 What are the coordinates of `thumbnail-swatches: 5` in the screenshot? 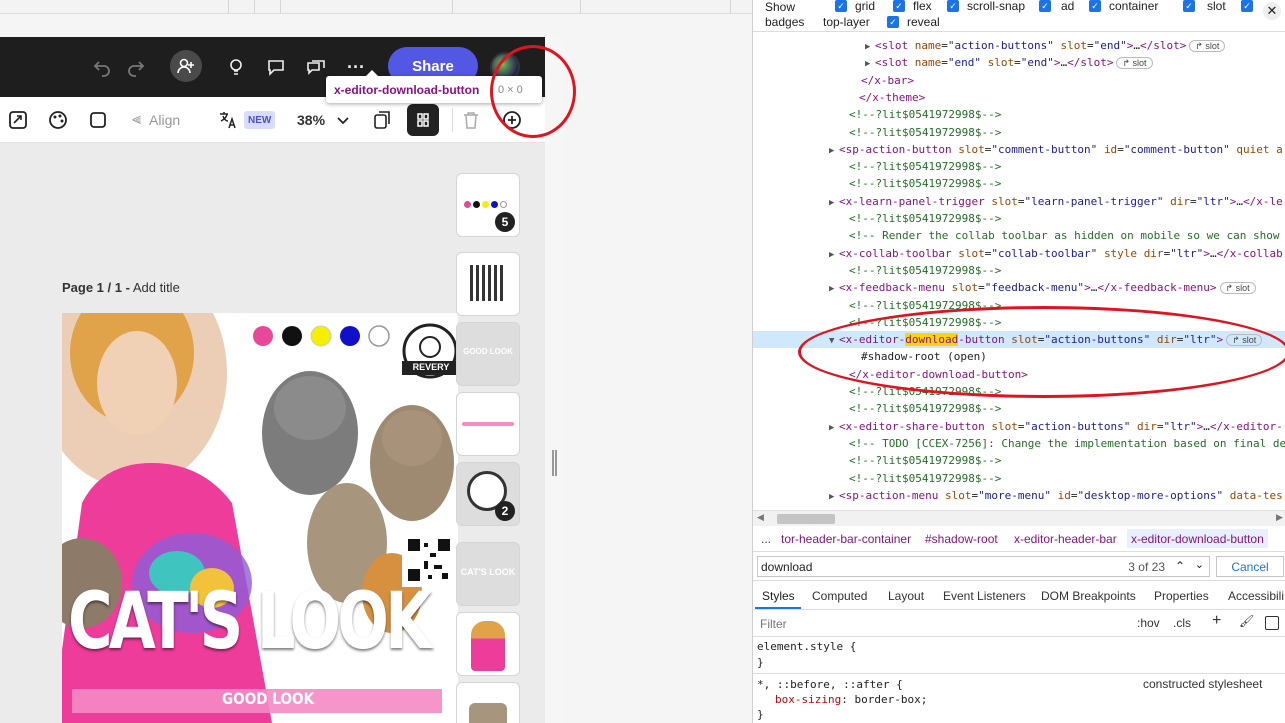 It's located at (488, 205).